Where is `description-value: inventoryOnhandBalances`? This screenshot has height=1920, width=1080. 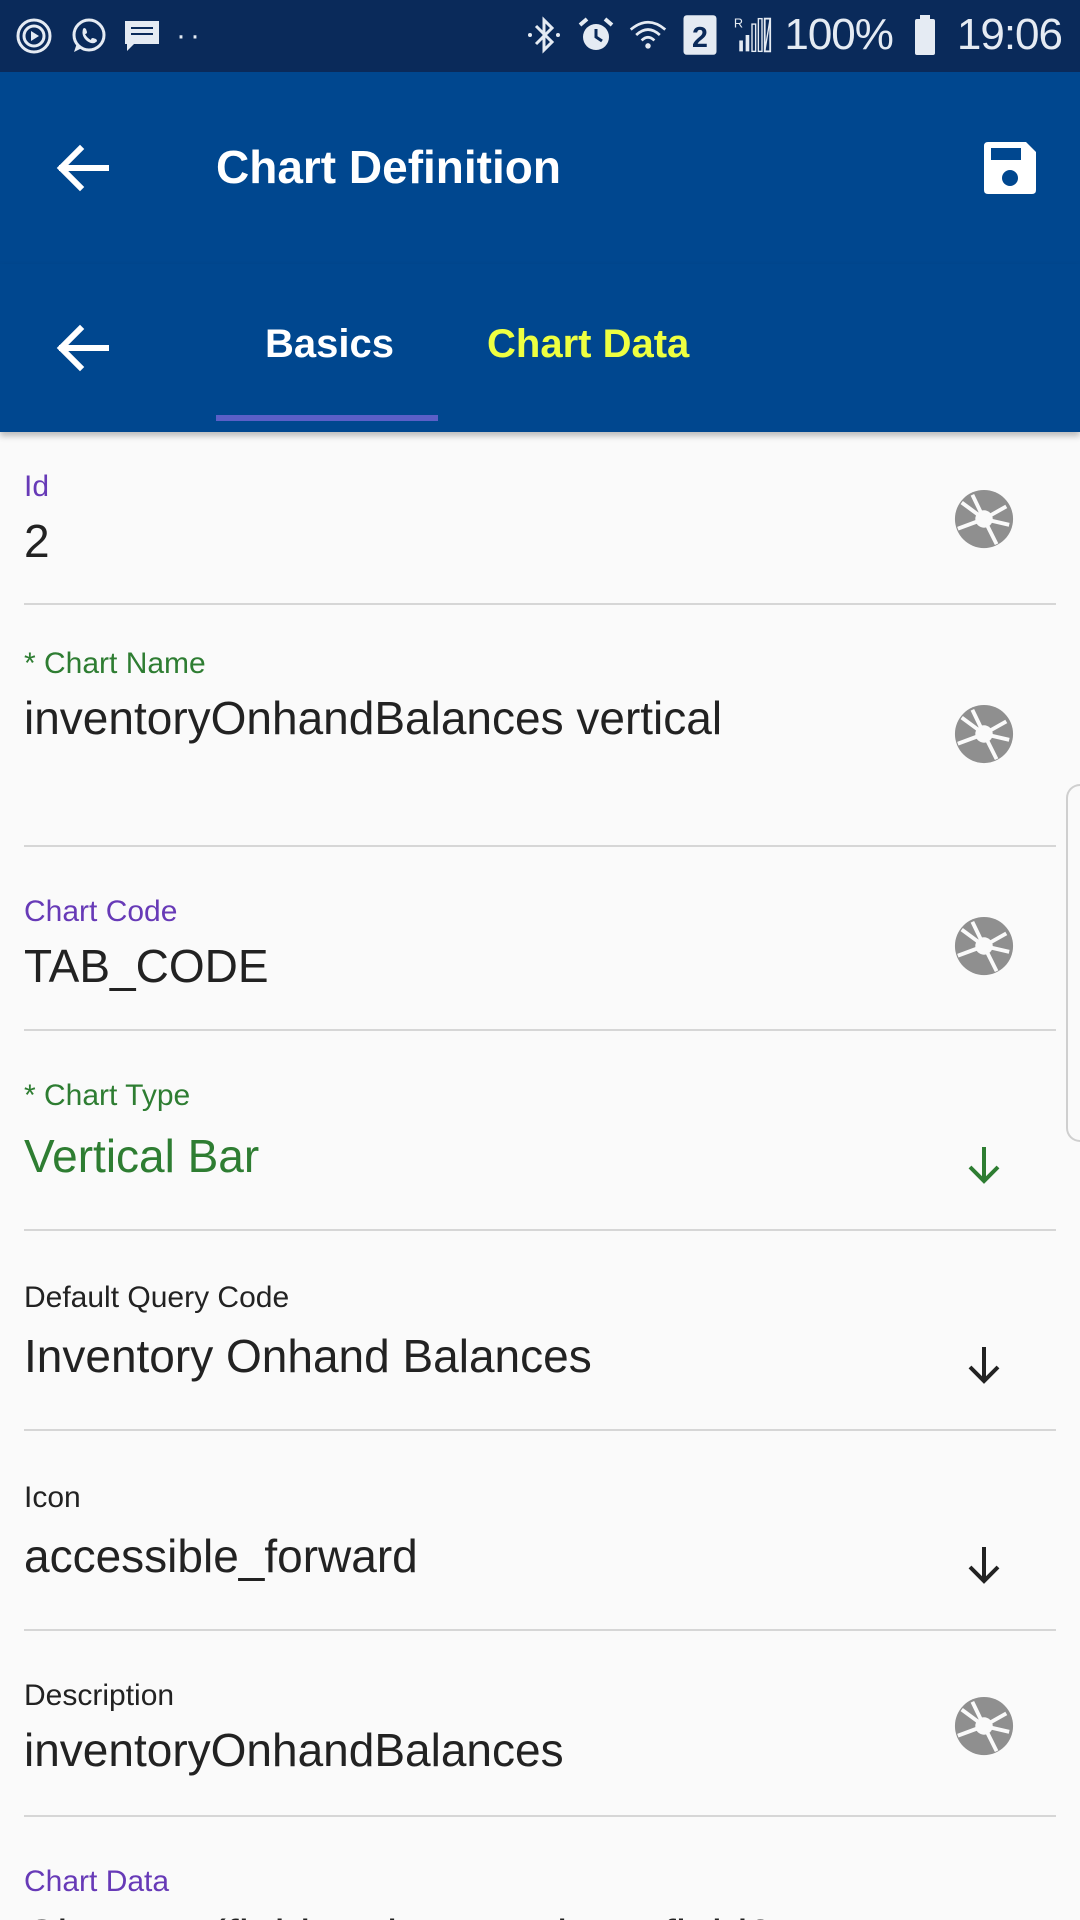 description-value: inventoryOnhandBalances is located at coordinates (294, 1750).